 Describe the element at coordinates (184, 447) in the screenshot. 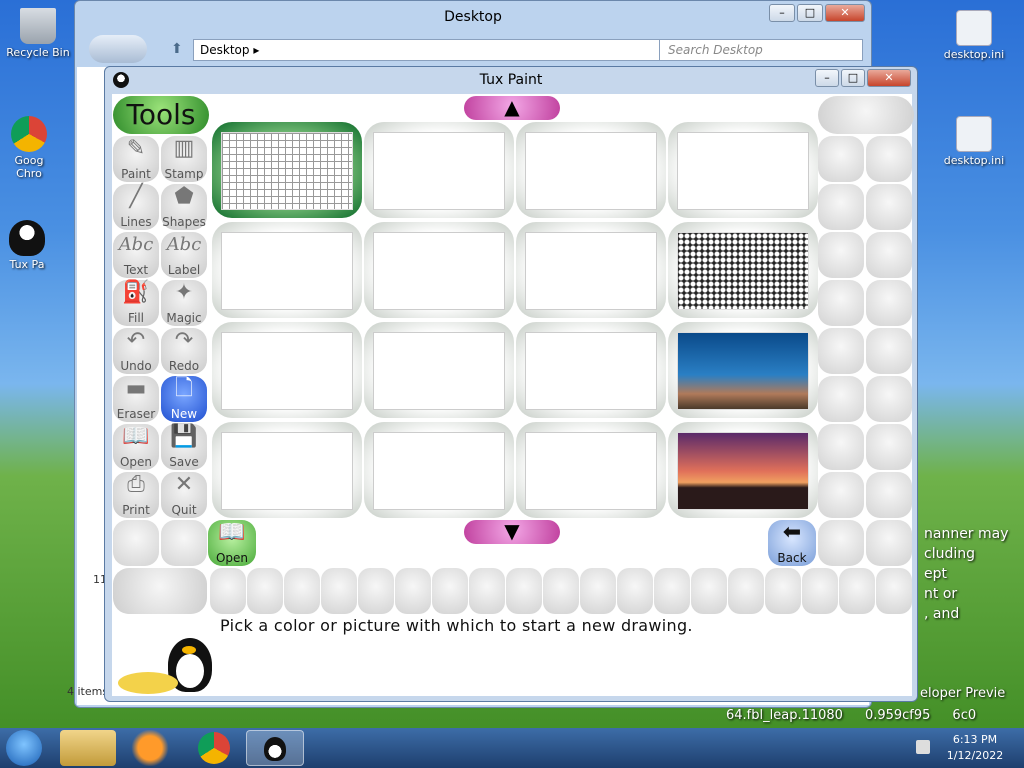

I see `tool-save-button: 💾 Save` at that location.